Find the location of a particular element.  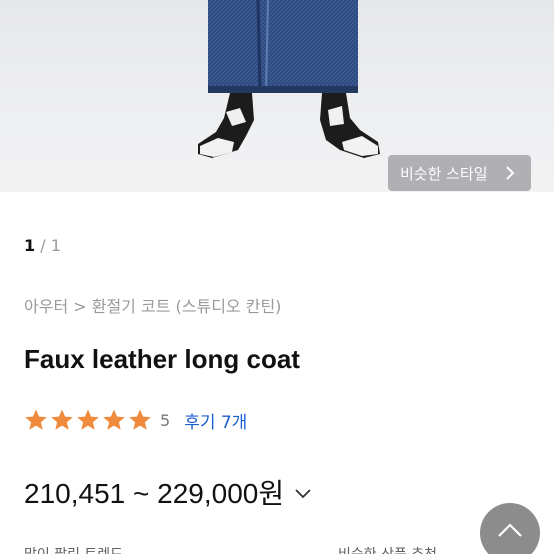

rating-row: 5 후기 7개 is located at coordinates (135, 420).